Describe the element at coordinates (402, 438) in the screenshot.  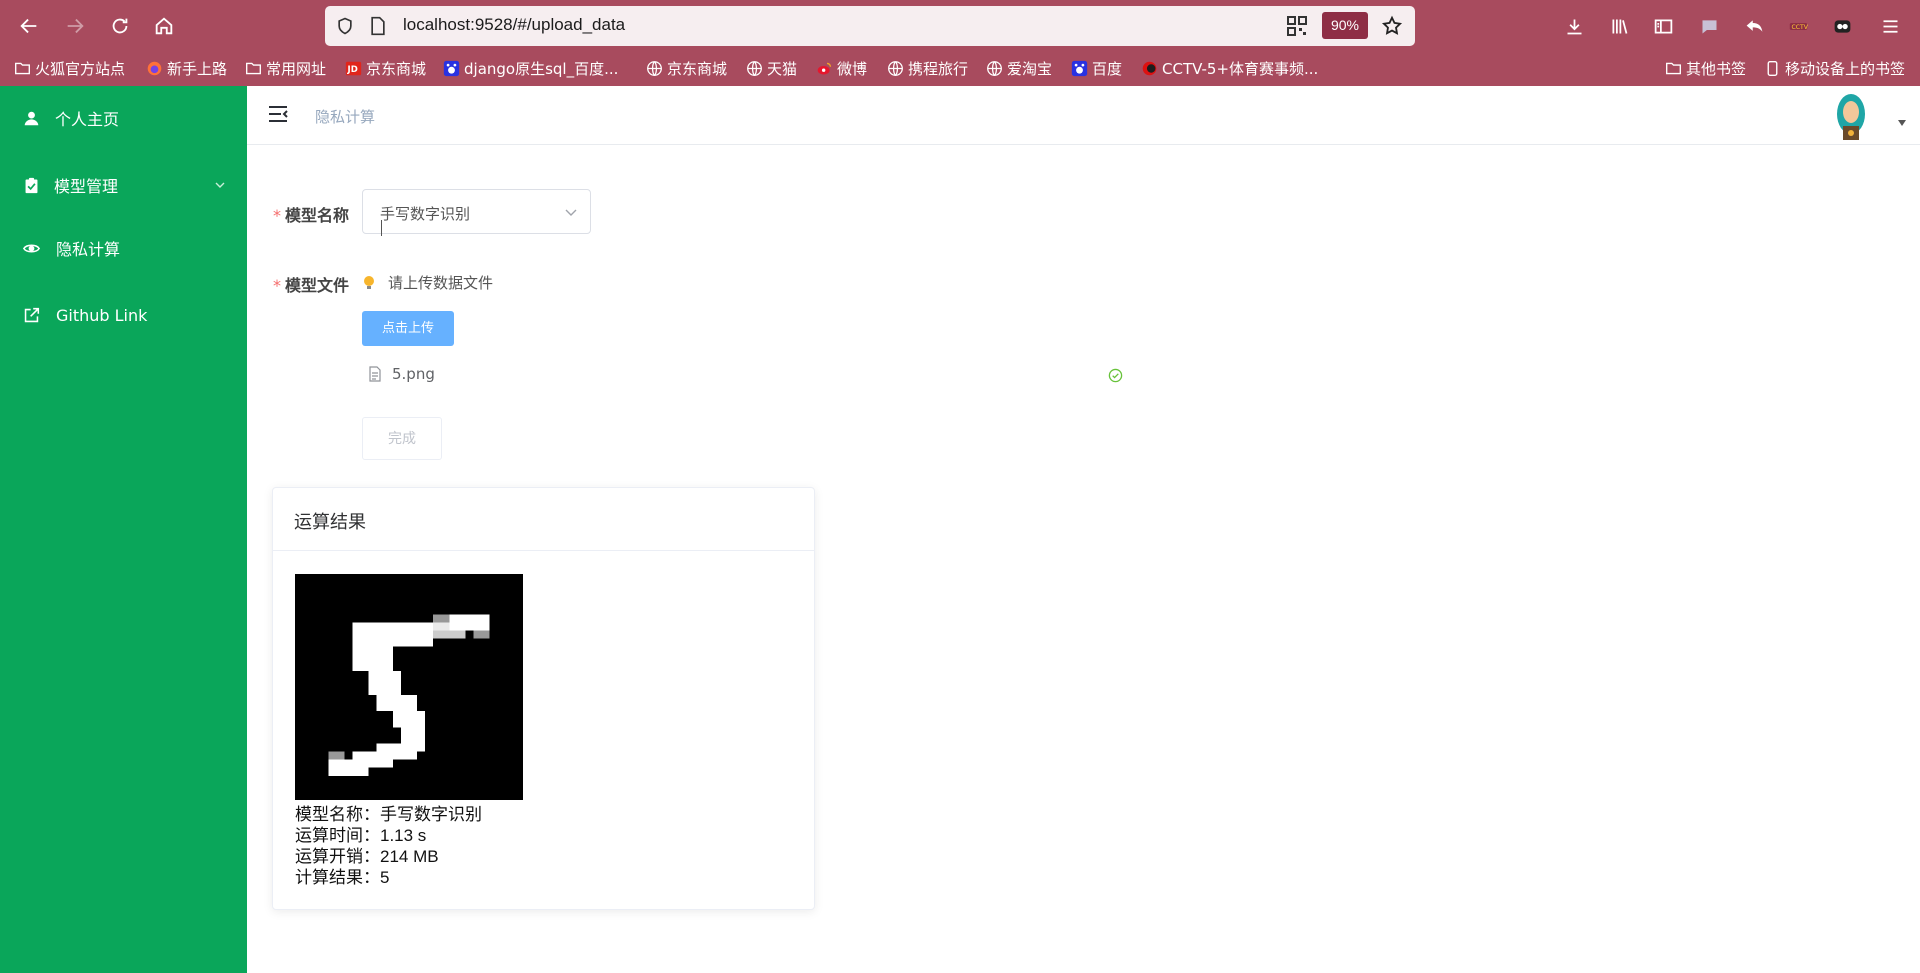
I see `done-button: 完成` at that location.